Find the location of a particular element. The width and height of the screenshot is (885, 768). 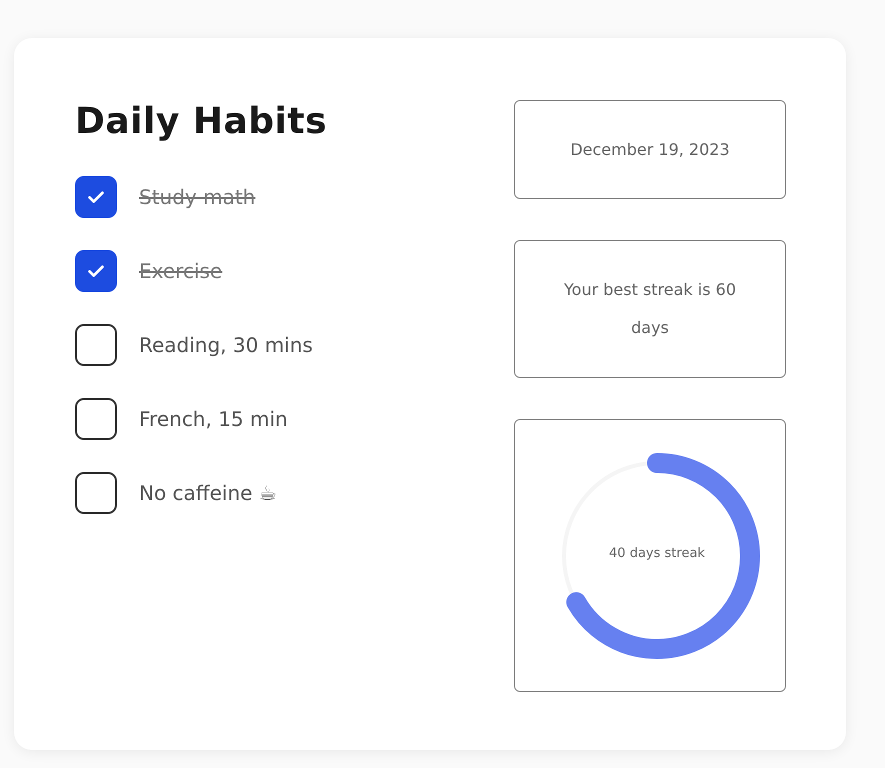

habit-label: Reading, 30 mins is located at coordinates (226, 345).